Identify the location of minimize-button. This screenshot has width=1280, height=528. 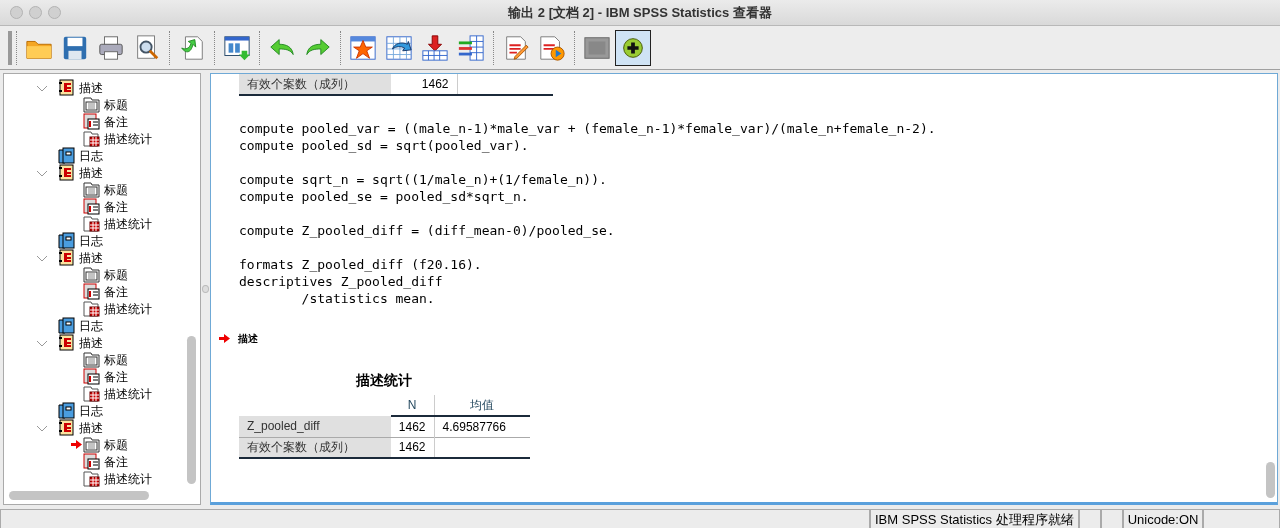
(35, 12).